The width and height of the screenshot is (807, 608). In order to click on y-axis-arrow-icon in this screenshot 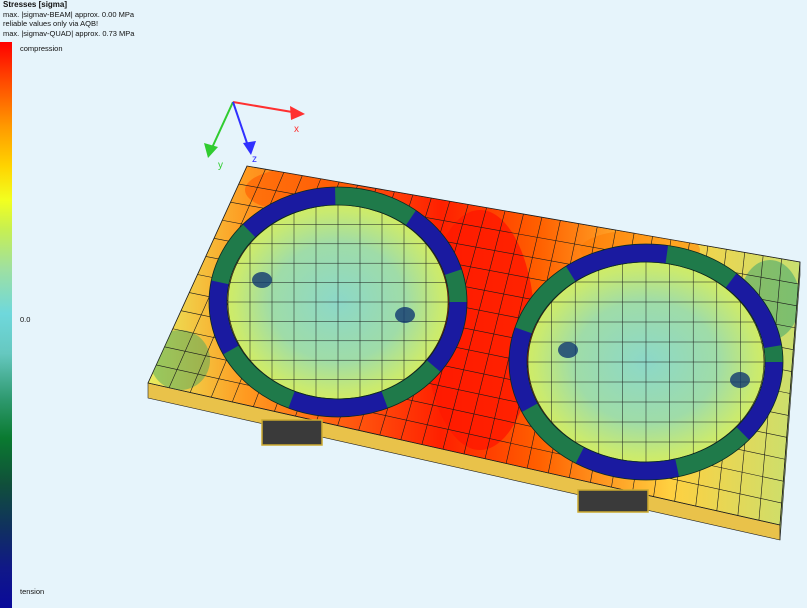, I will do `click(211, 150)`.